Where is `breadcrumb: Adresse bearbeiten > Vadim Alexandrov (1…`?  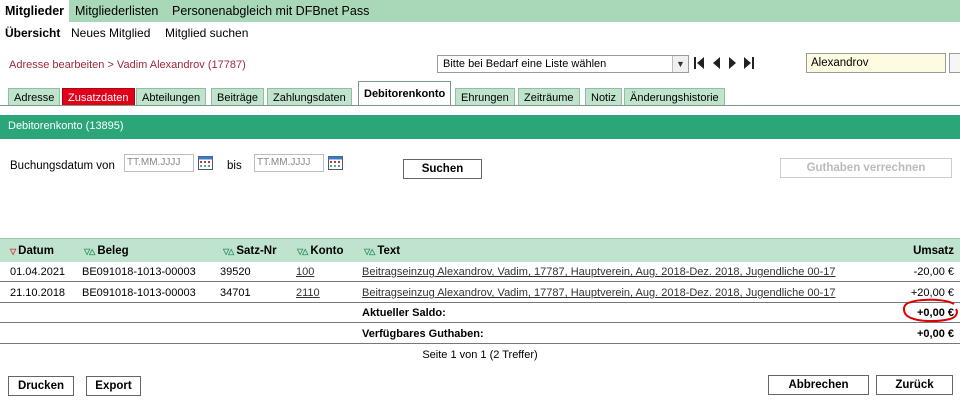
breadcrumb: Adresse bearbeiten > Vadim Alexandrov (1… is located at coordinates (127, 65).